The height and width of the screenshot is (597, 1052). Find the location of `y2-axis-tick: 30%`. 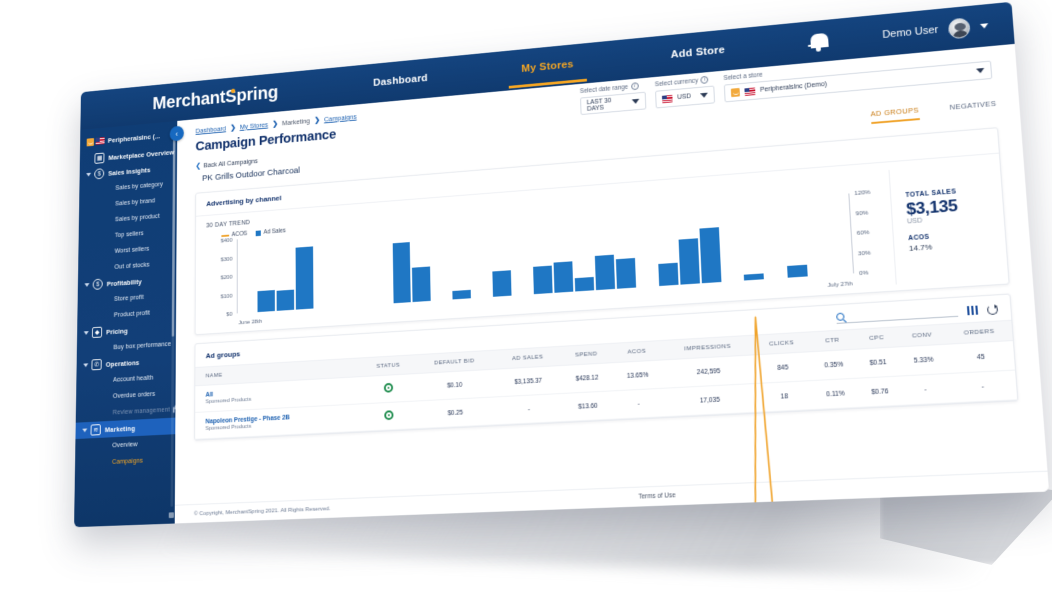

y2-axis-tick: 30% is located at coordinates (864, 252).